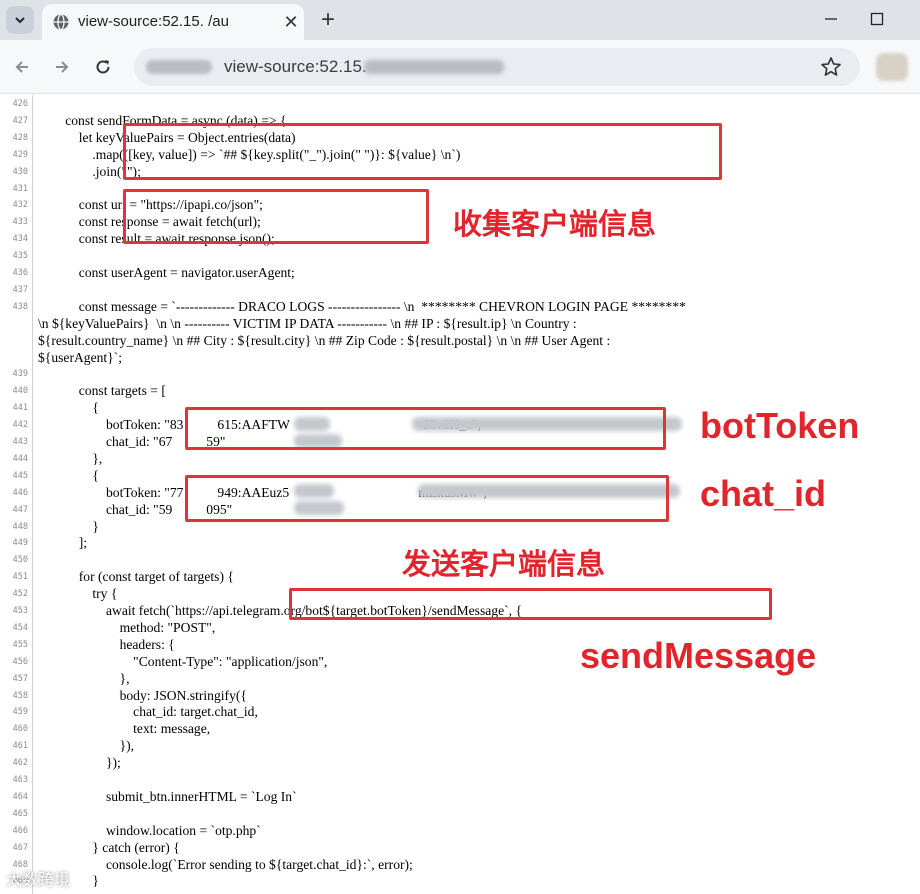  Describe the element at coordinates (20, 458) in the screenshot. I see `line-number: 444` at that location.